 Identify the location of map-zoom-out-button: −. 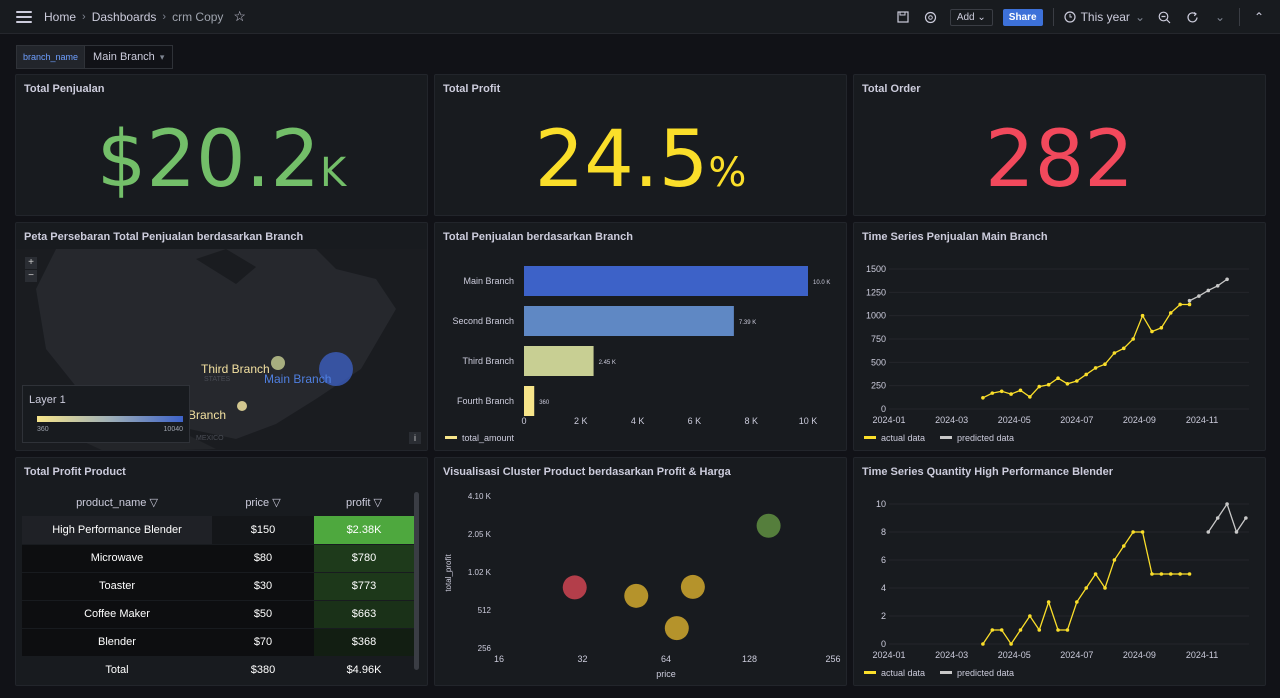
(31, 276).